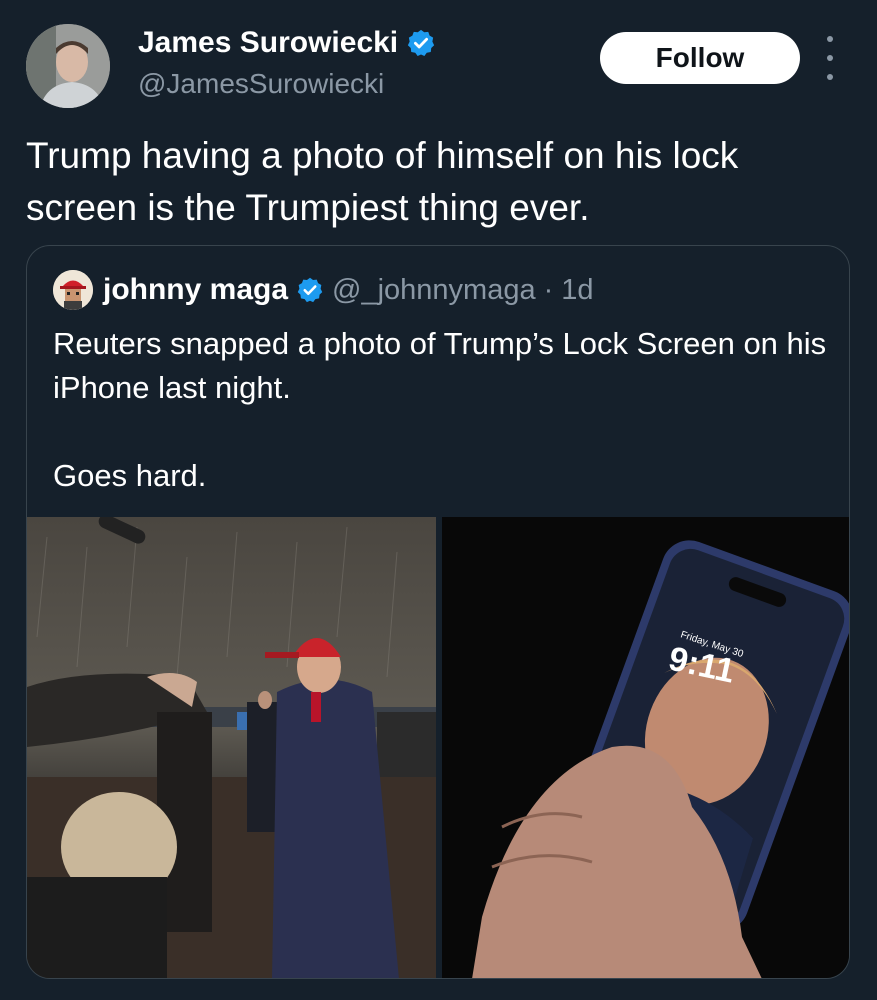 Image resolution: width=877 pixels, height=1000 pixels. Describe the element at coordinates (73, 290) in the screenshot. I see `quoted-author-avatar` at that location.